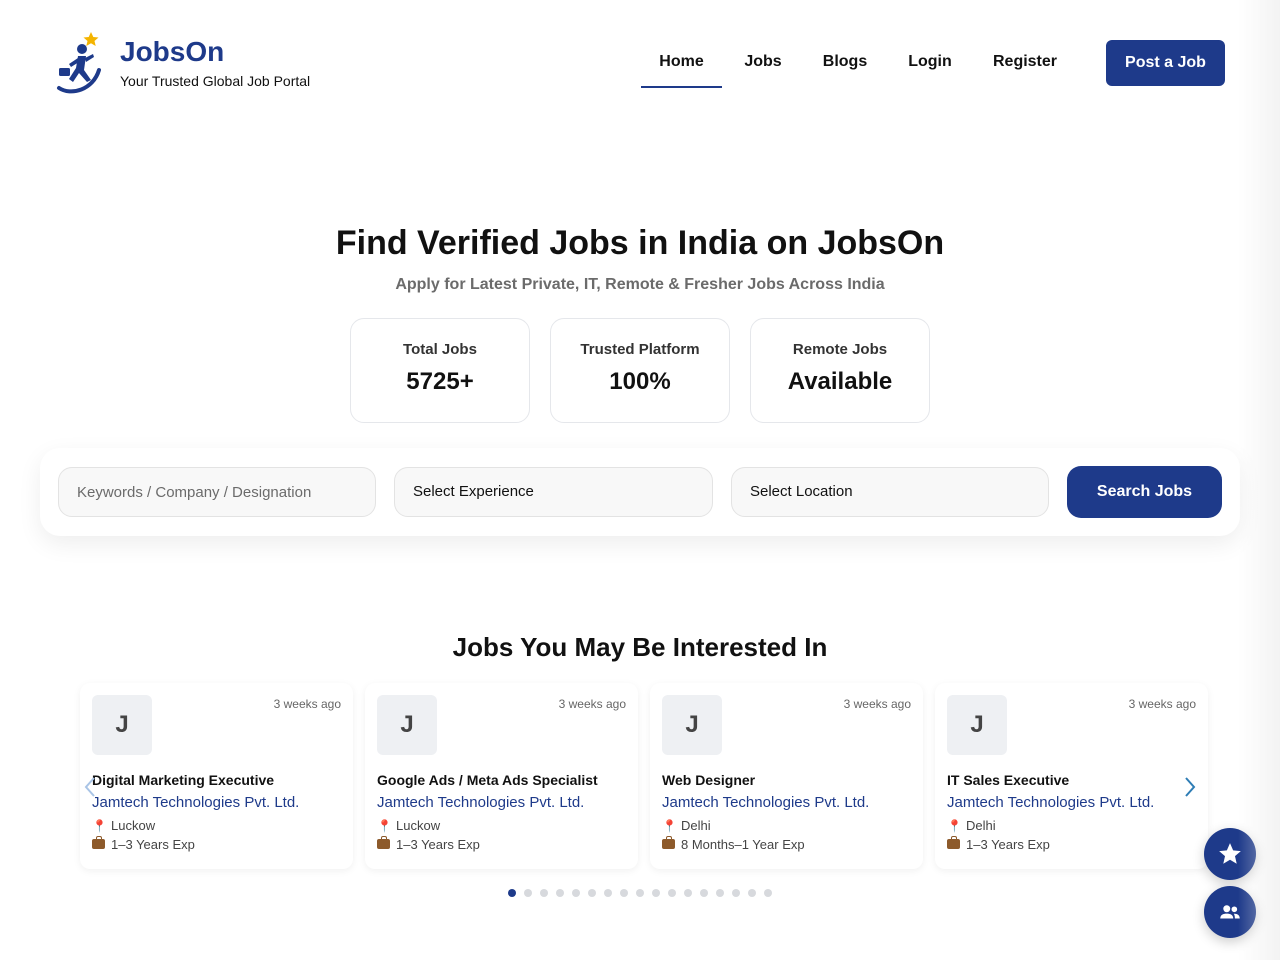 This screenshot has width=1280, height=960. I want to click on users-icon, so click(1230, 912).